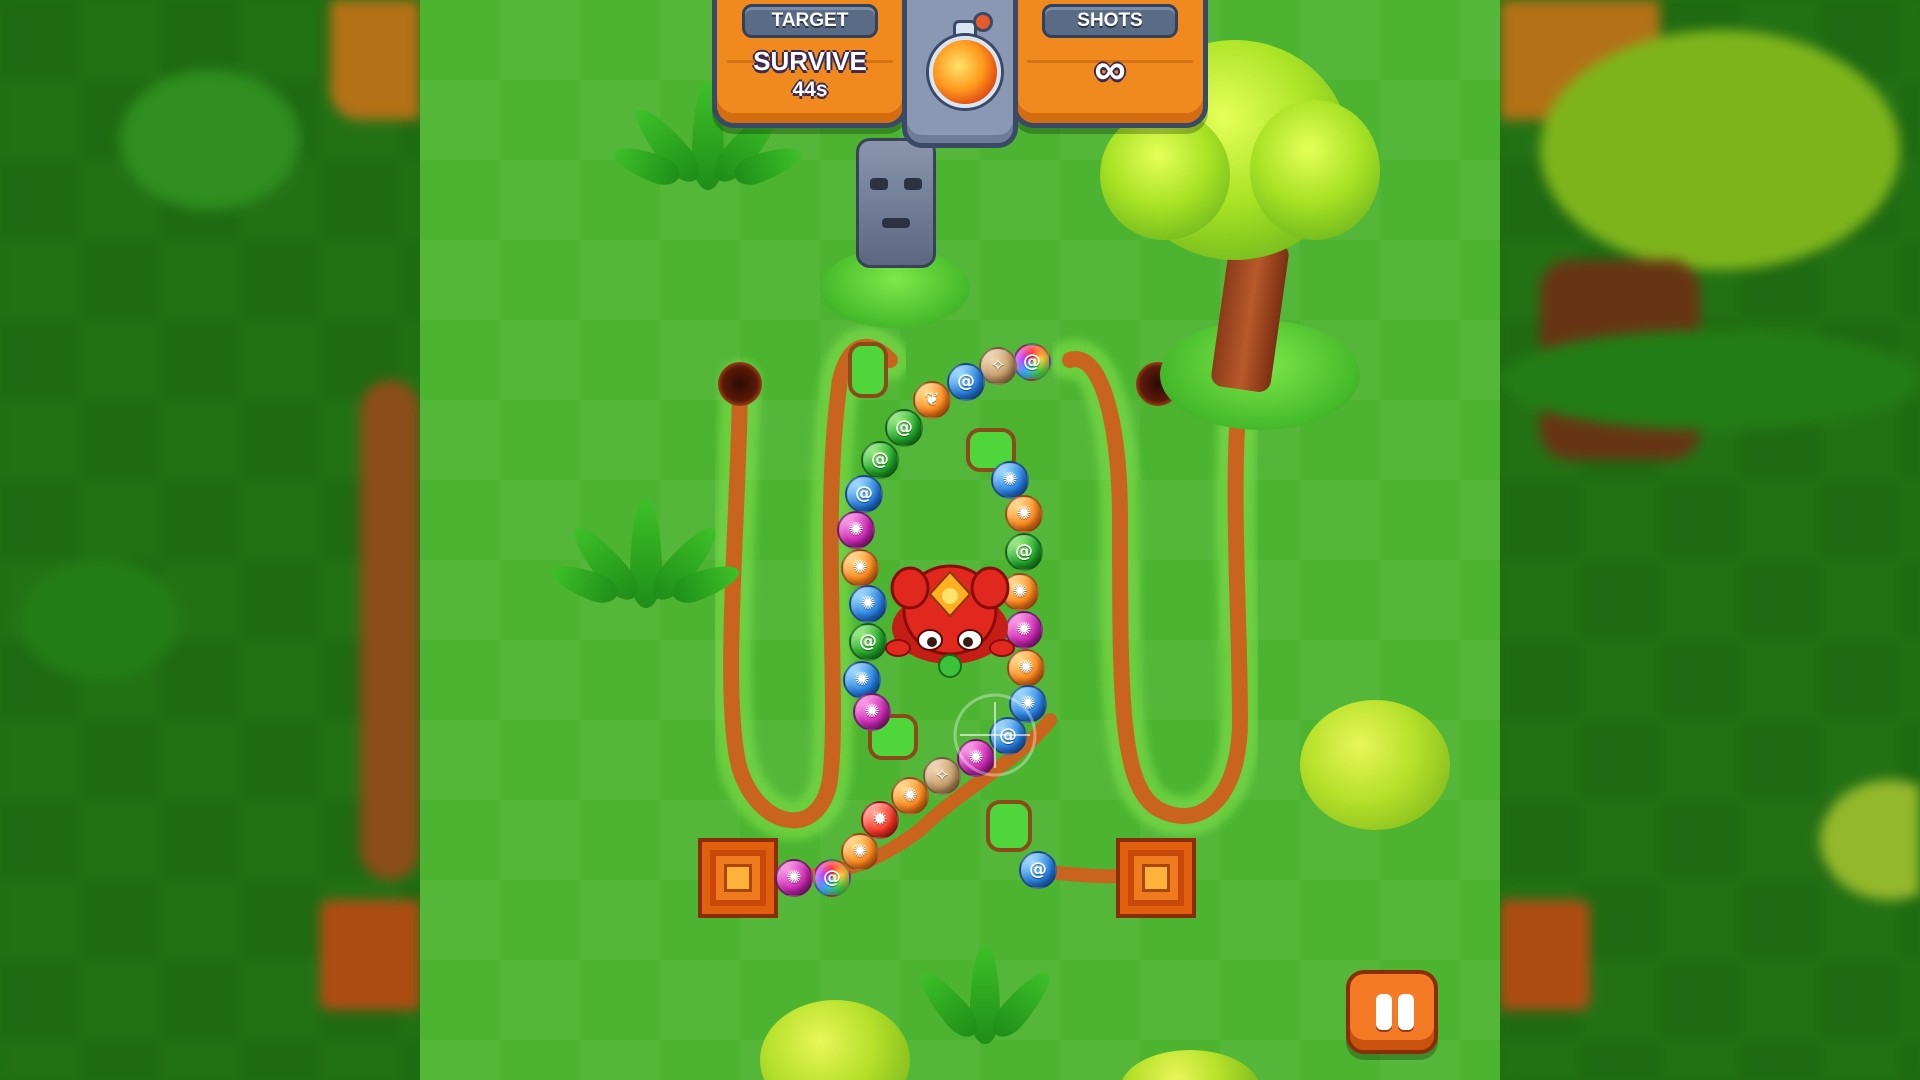 The height and width of the screenshot is (1080, 1920). Describe the element at coordinates (738, 878) in the screenshot. I see `spawn-crate-left` at that location.